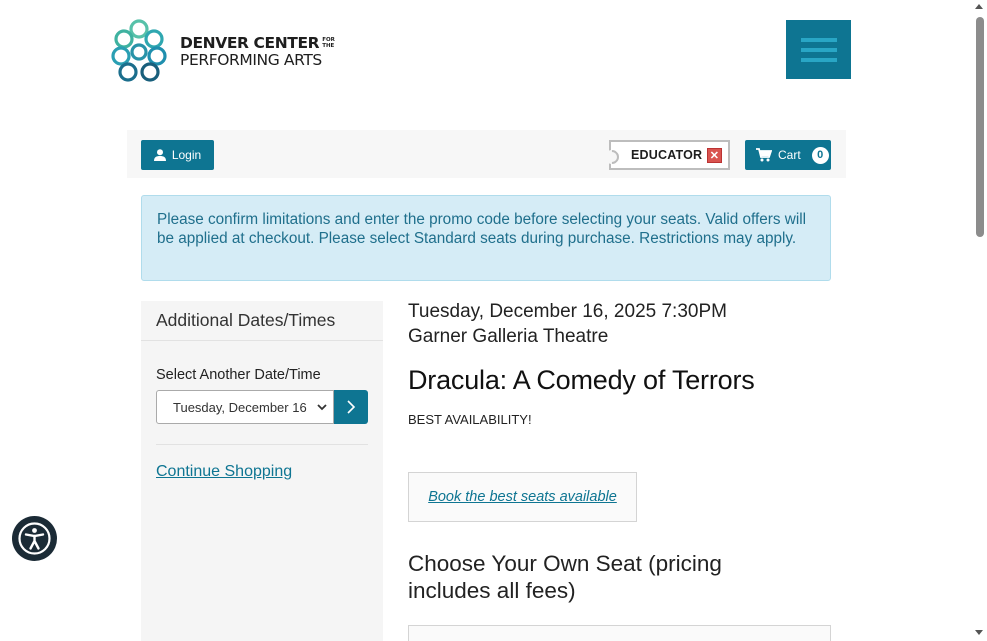 The image size is (987, 641). What do you see at coordinates (619, 633) in the screenshot?
I see `seat-map-container` at bounding box center [619, 633].